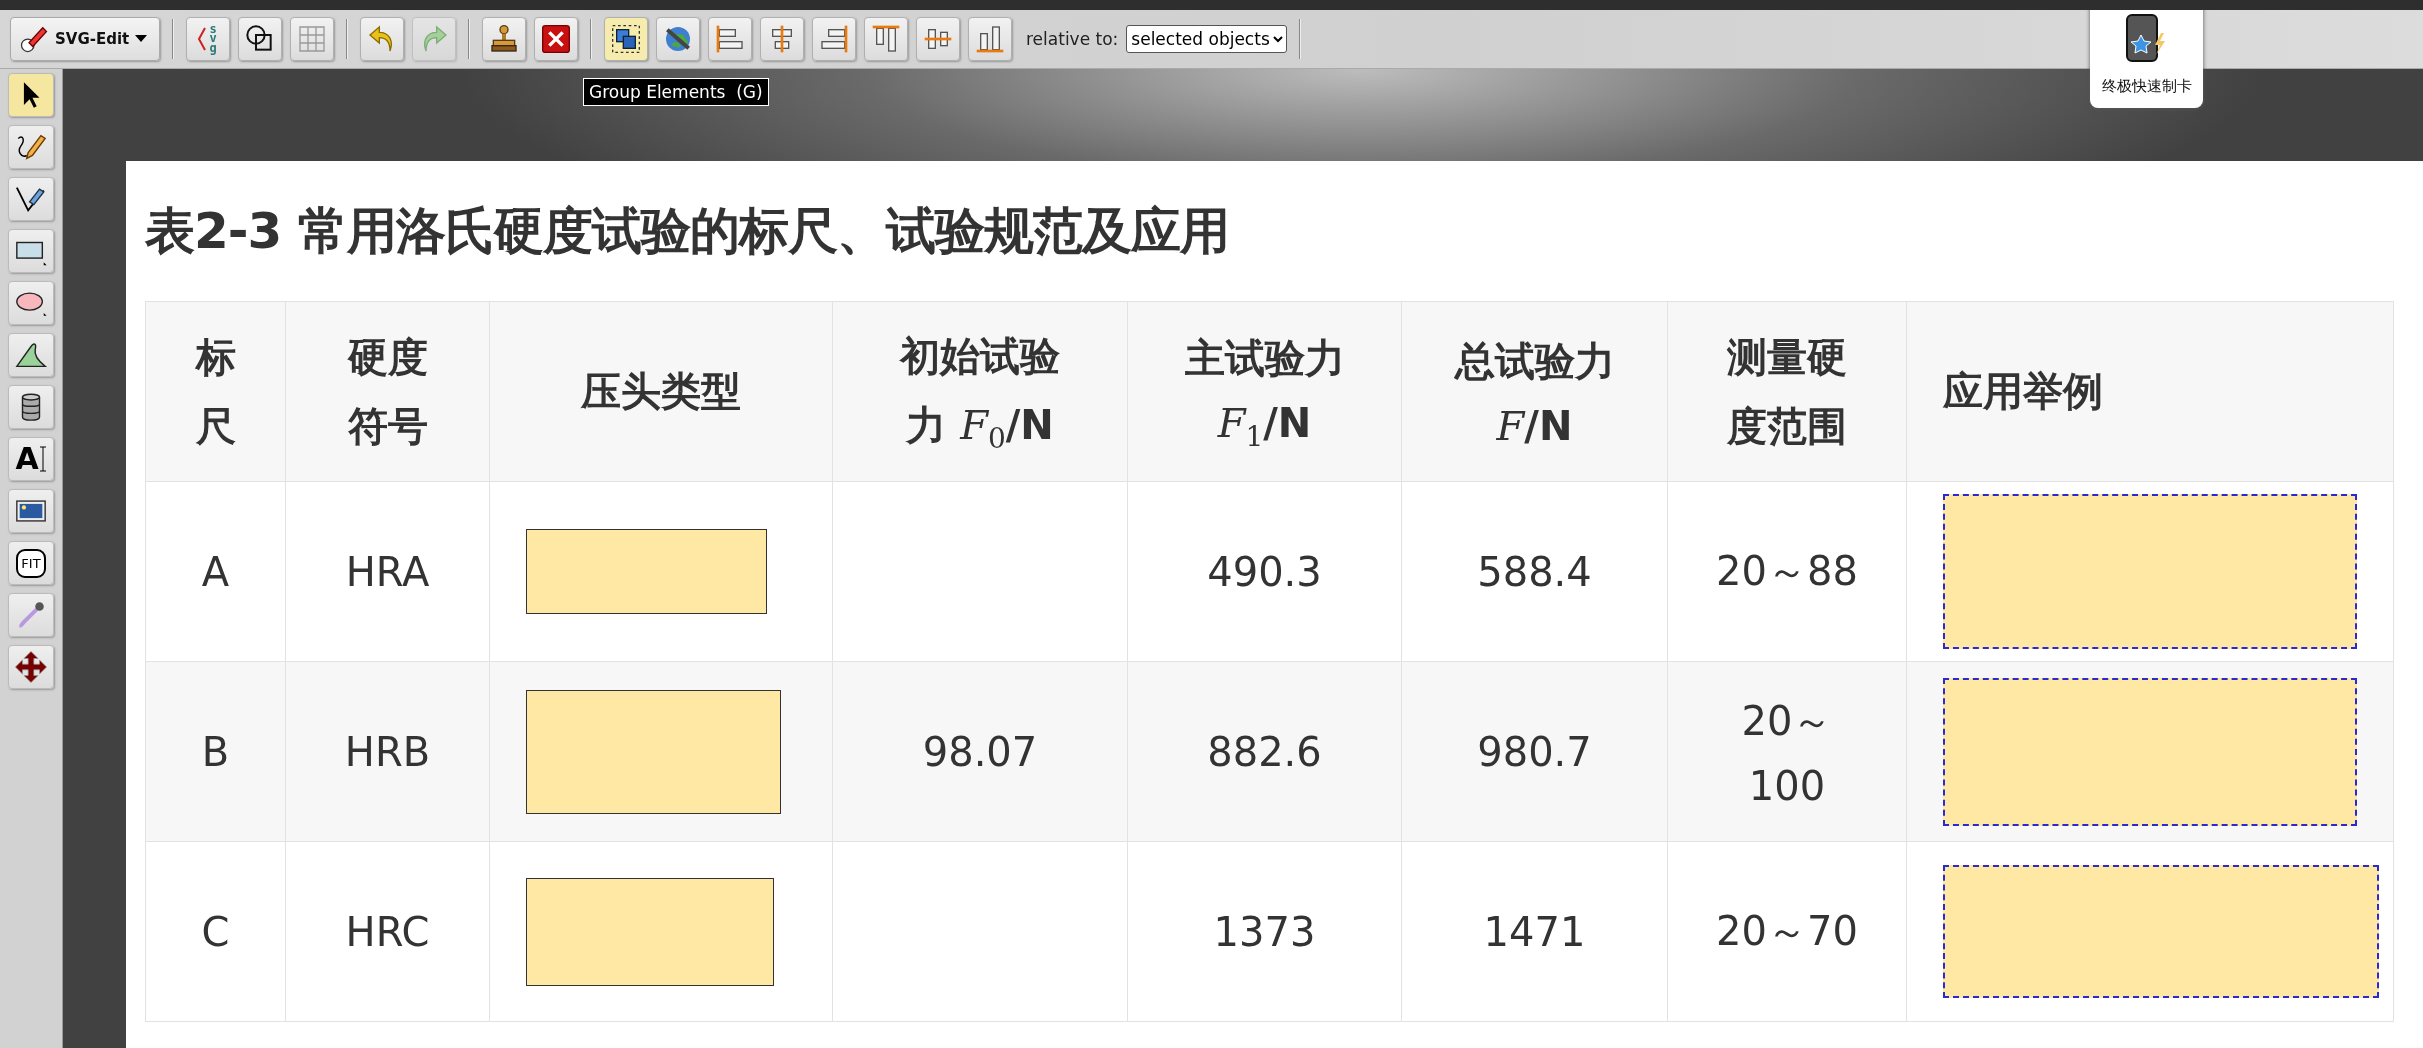 This screenshot has height=1048, width=2423. I want to click on table-cell-text: 1471, so click(1534, 931).